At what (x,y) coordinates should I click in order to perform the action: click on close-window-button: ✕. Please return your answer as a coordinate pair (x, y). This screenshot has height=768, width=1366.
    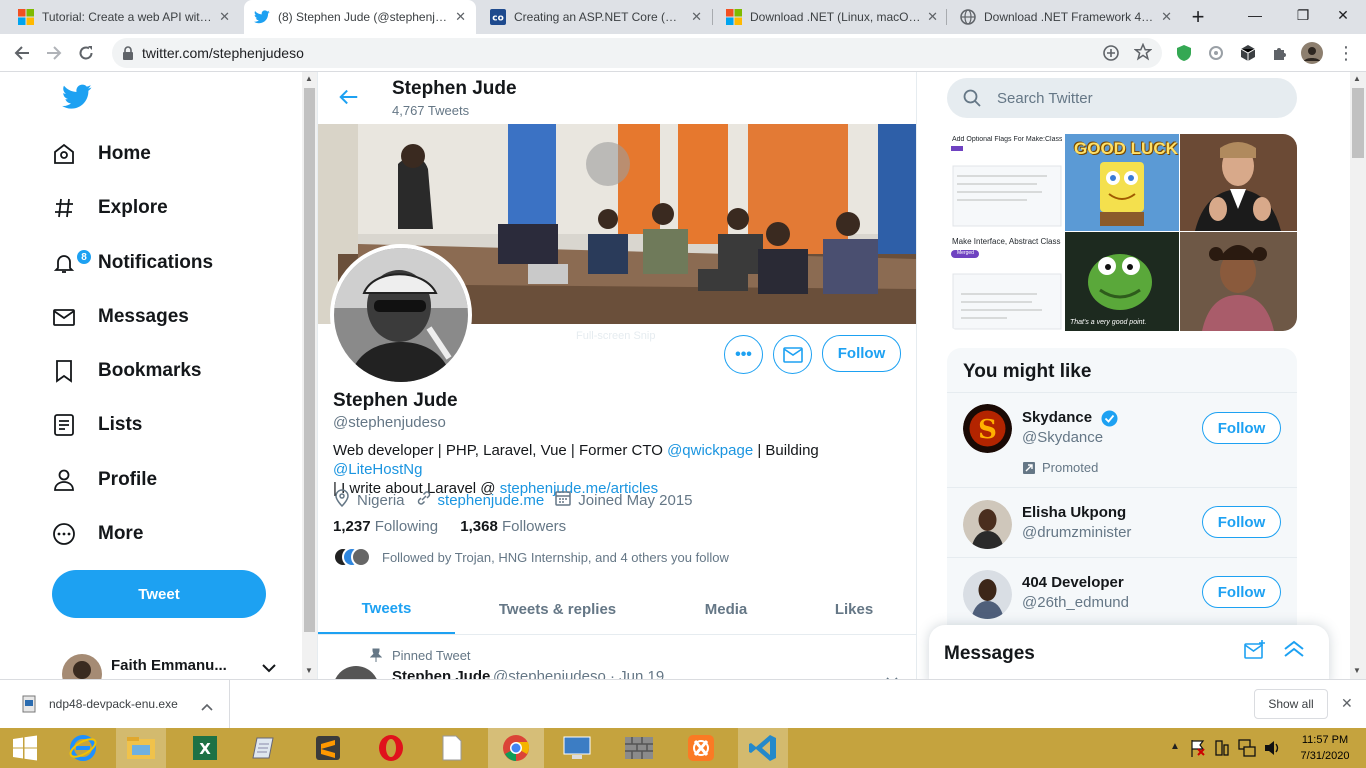
    Looking at the image, I should click on (1343, 15).